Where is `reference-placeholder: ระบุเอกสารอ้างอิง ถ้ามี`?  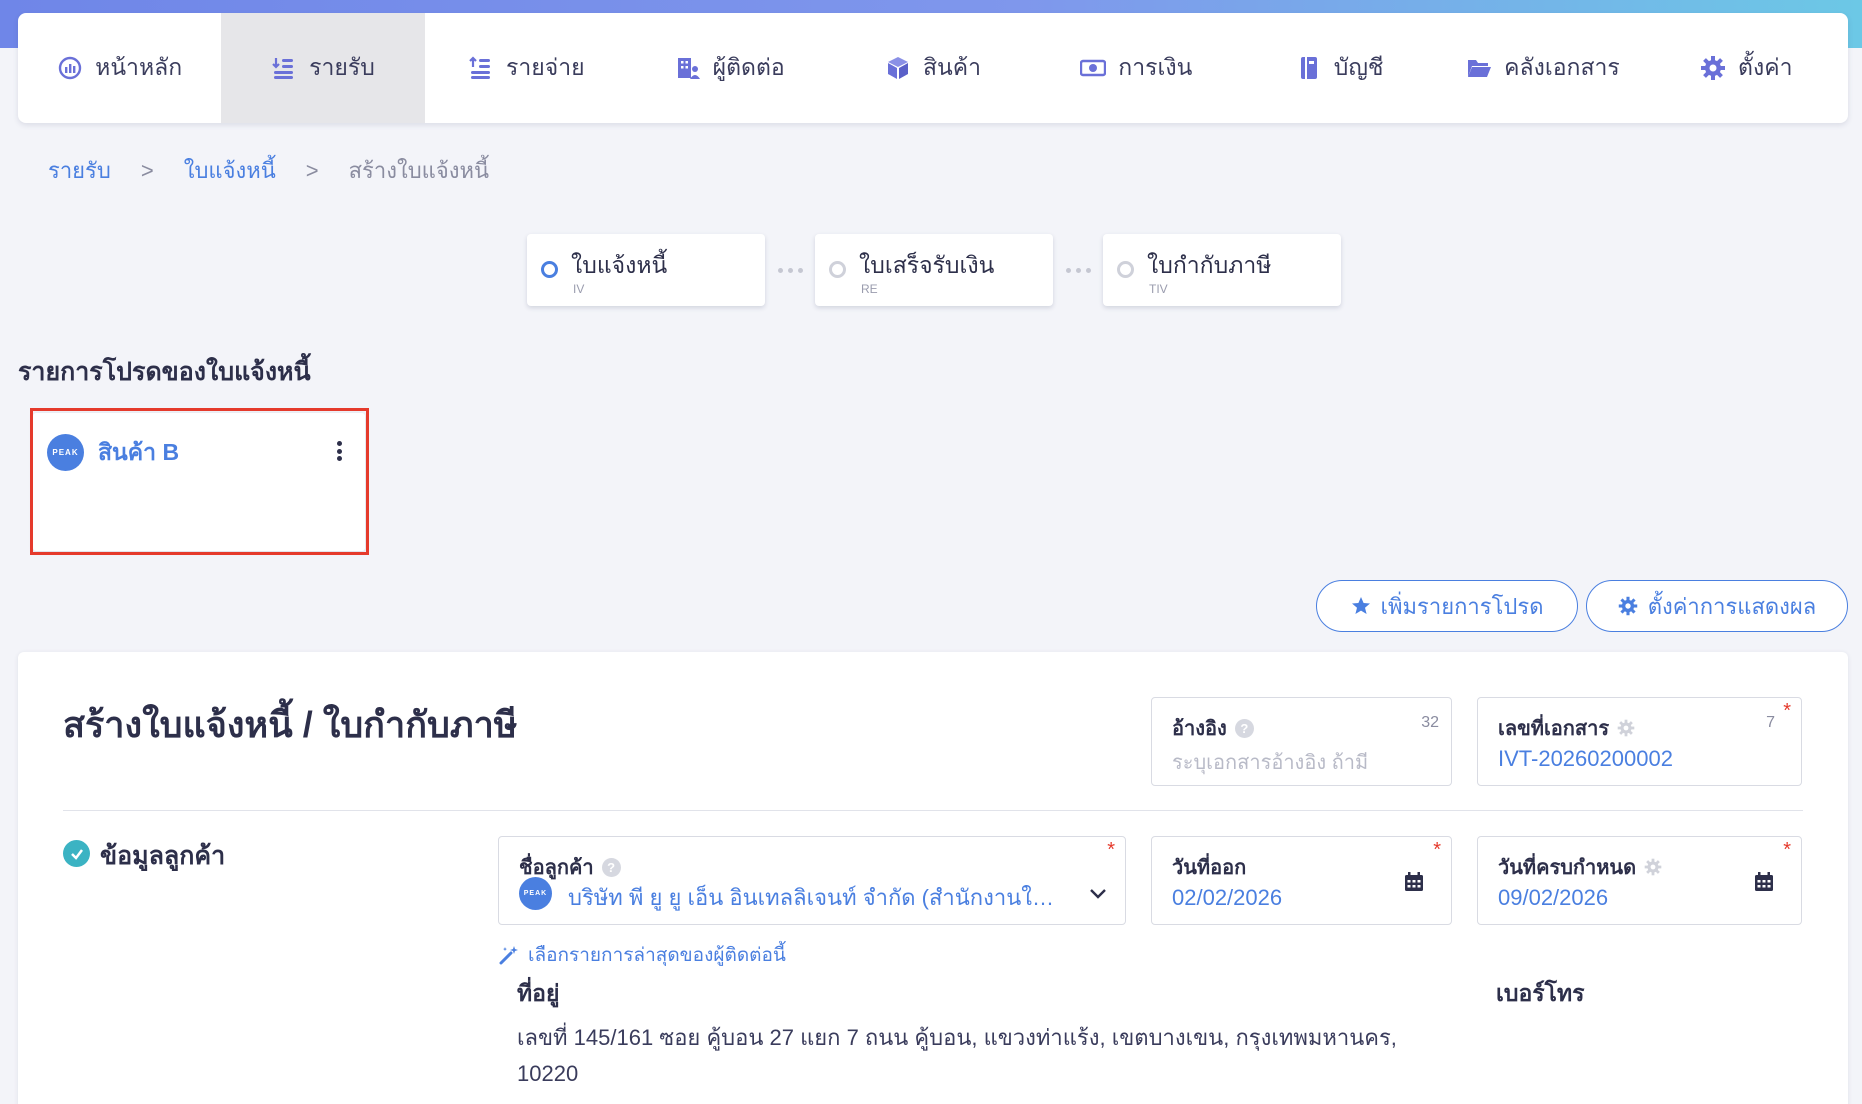
reference-placeholder: ระบุเอกสารอ้างอิง ถ้ามี is located at coordinates (1270, 763).